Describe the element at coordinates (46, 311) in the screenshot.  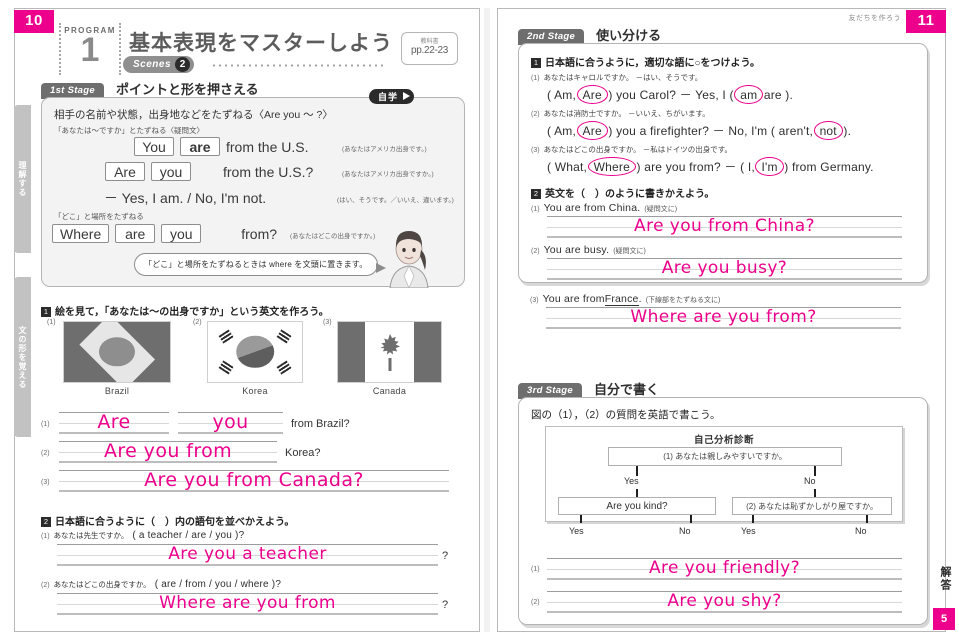
I see `exercise-number: 1` at that location.